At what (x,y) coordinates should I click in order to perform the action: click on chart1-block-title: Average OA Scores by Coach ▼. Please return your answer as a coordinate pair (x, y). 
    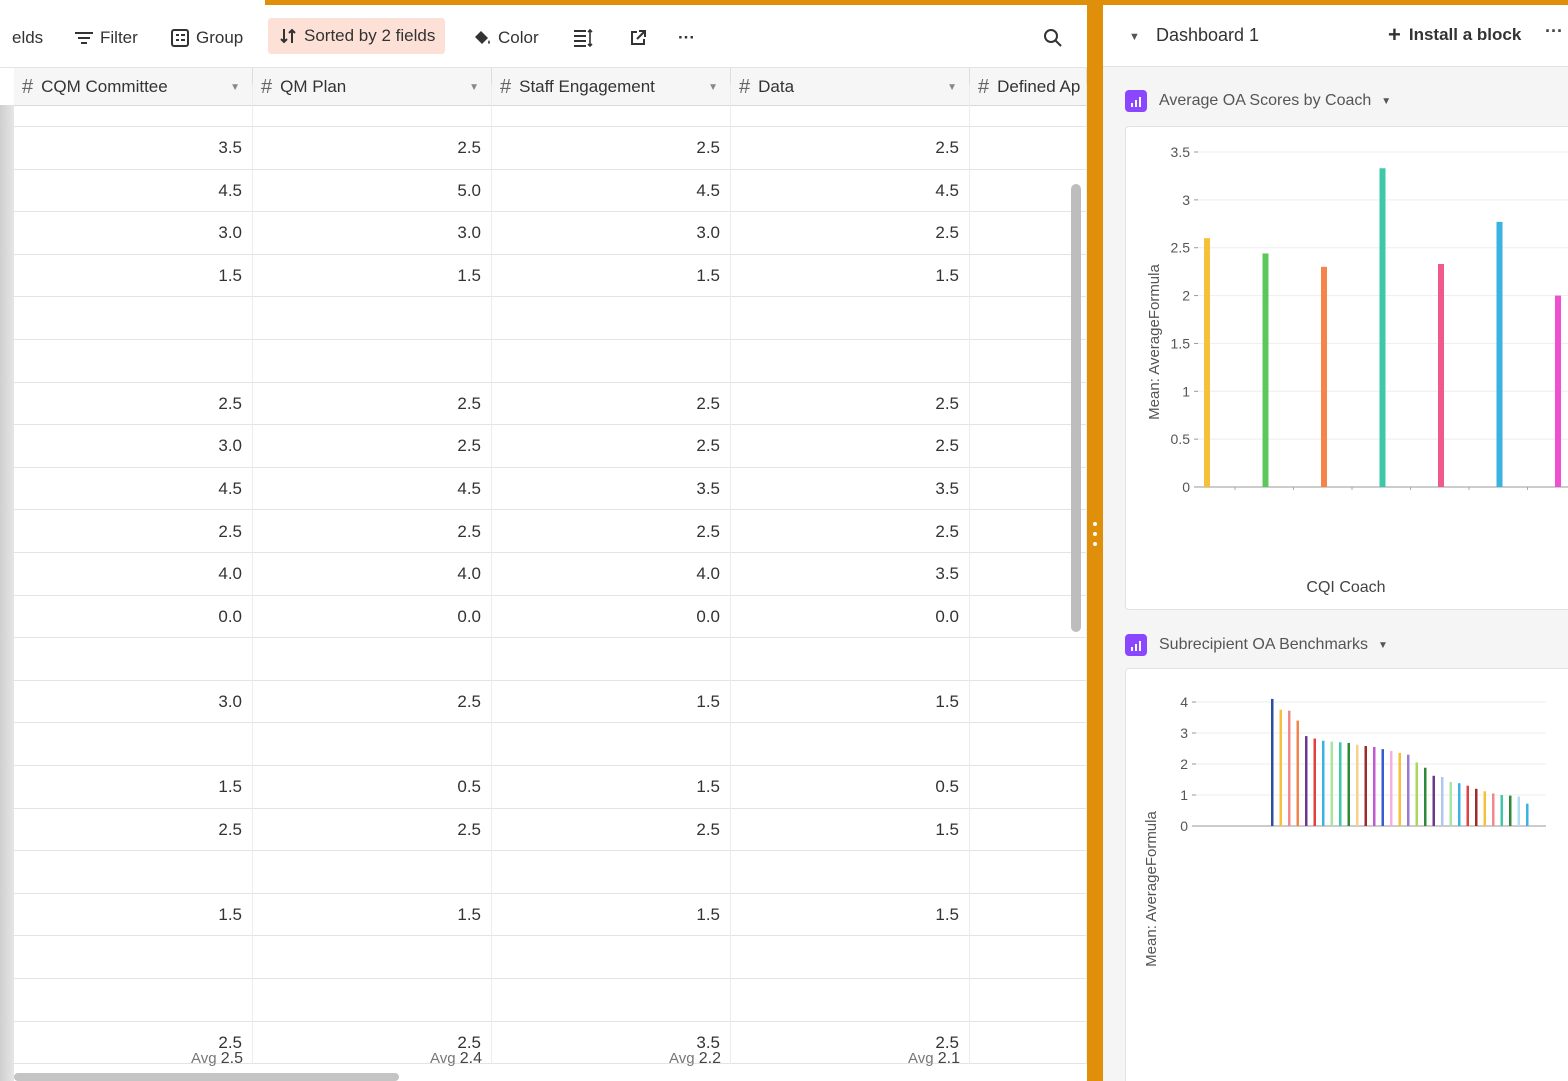
    Looking at the image, I should click on (1258, 101).